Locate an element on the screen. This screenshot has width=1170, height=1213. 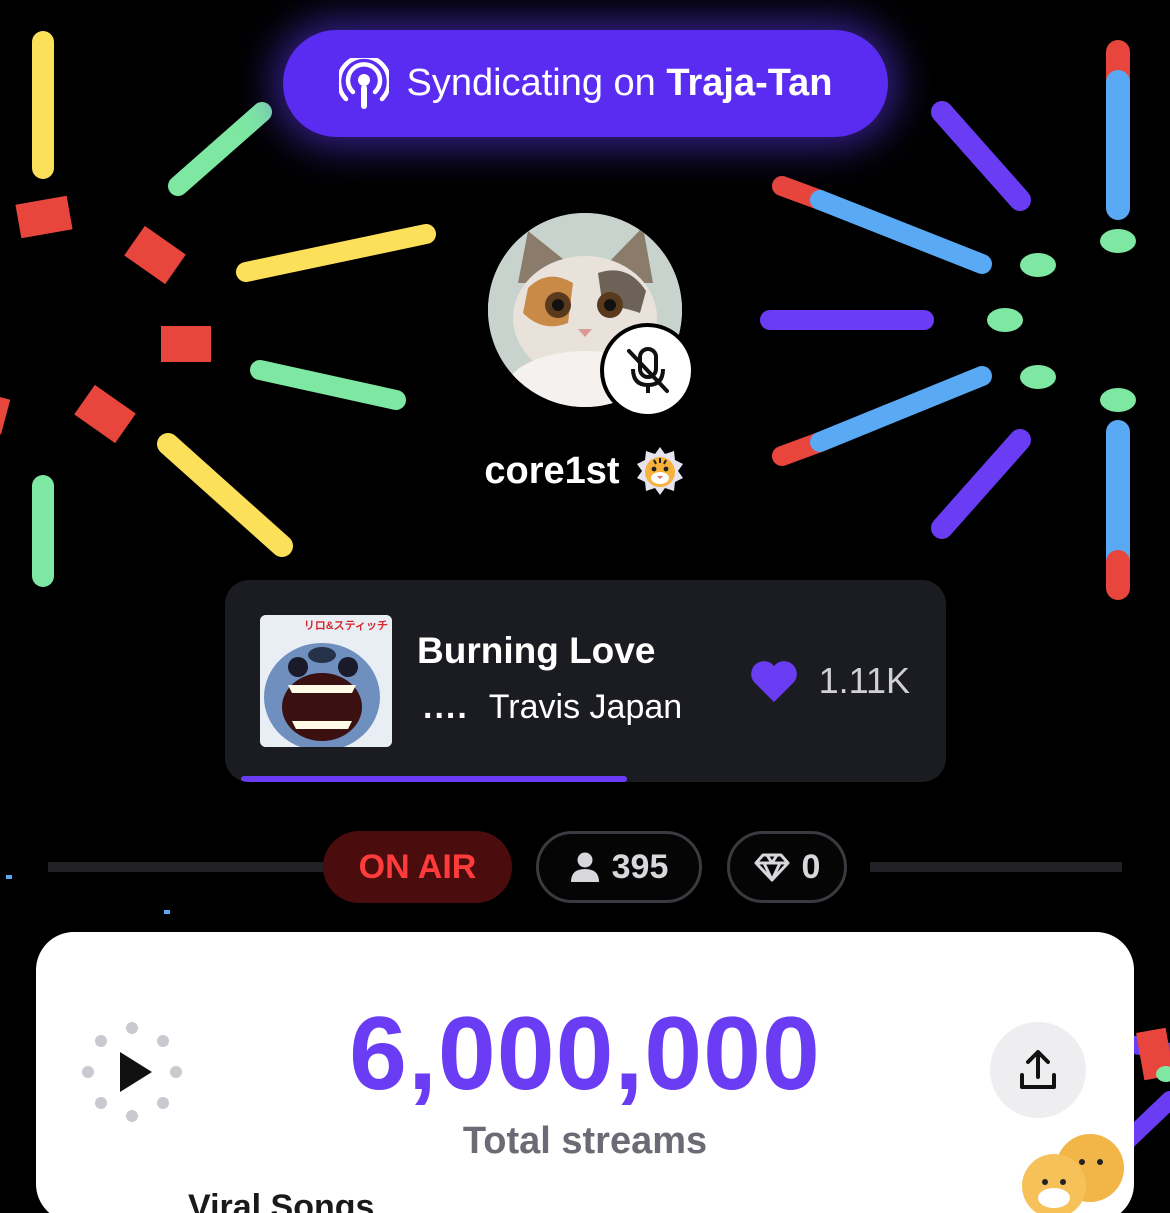
gems-count: 0 is located at coordinates (811, 866).